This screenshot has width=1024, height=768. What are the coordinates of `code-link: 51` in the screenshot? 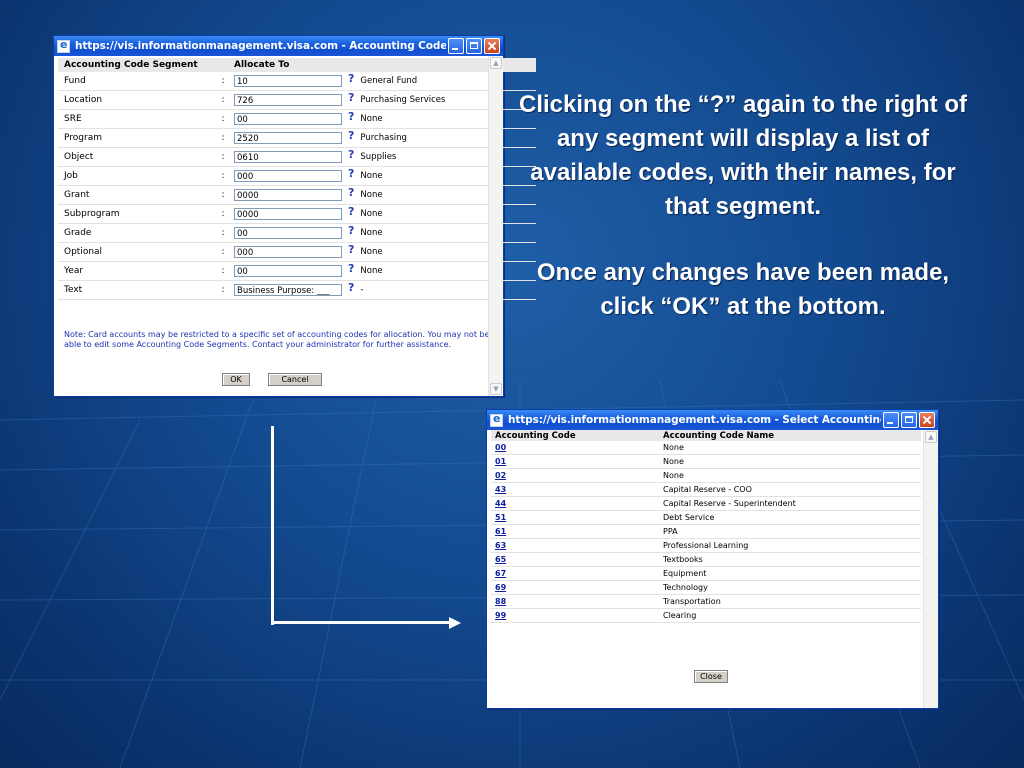 It's located at (500, 517).